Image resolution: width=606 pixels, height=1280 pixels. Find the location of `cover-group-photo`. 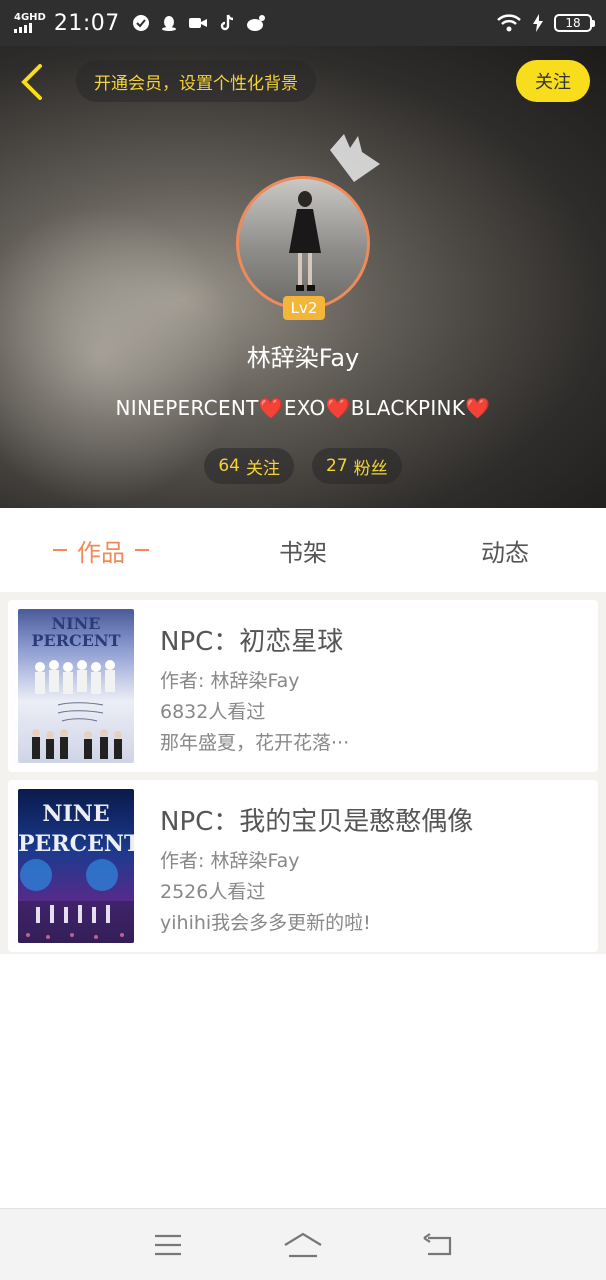

cover-group-photo is located at coordinates (77, 709).